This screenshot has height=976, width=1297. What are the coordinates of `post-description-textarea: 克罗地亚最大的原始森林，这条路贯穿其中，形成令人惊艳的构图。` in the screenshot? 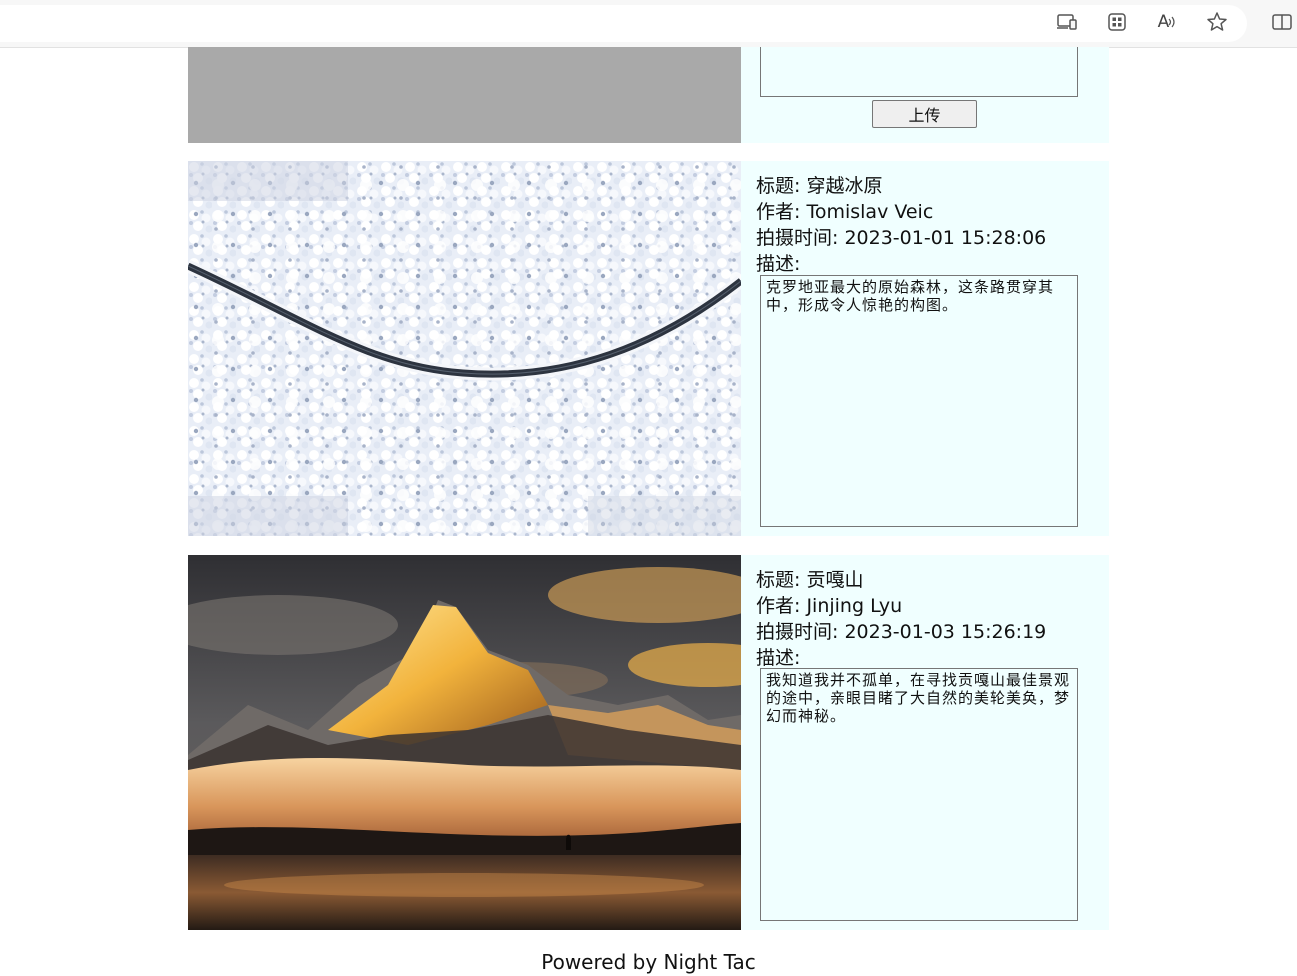 It's located at (919, 401).